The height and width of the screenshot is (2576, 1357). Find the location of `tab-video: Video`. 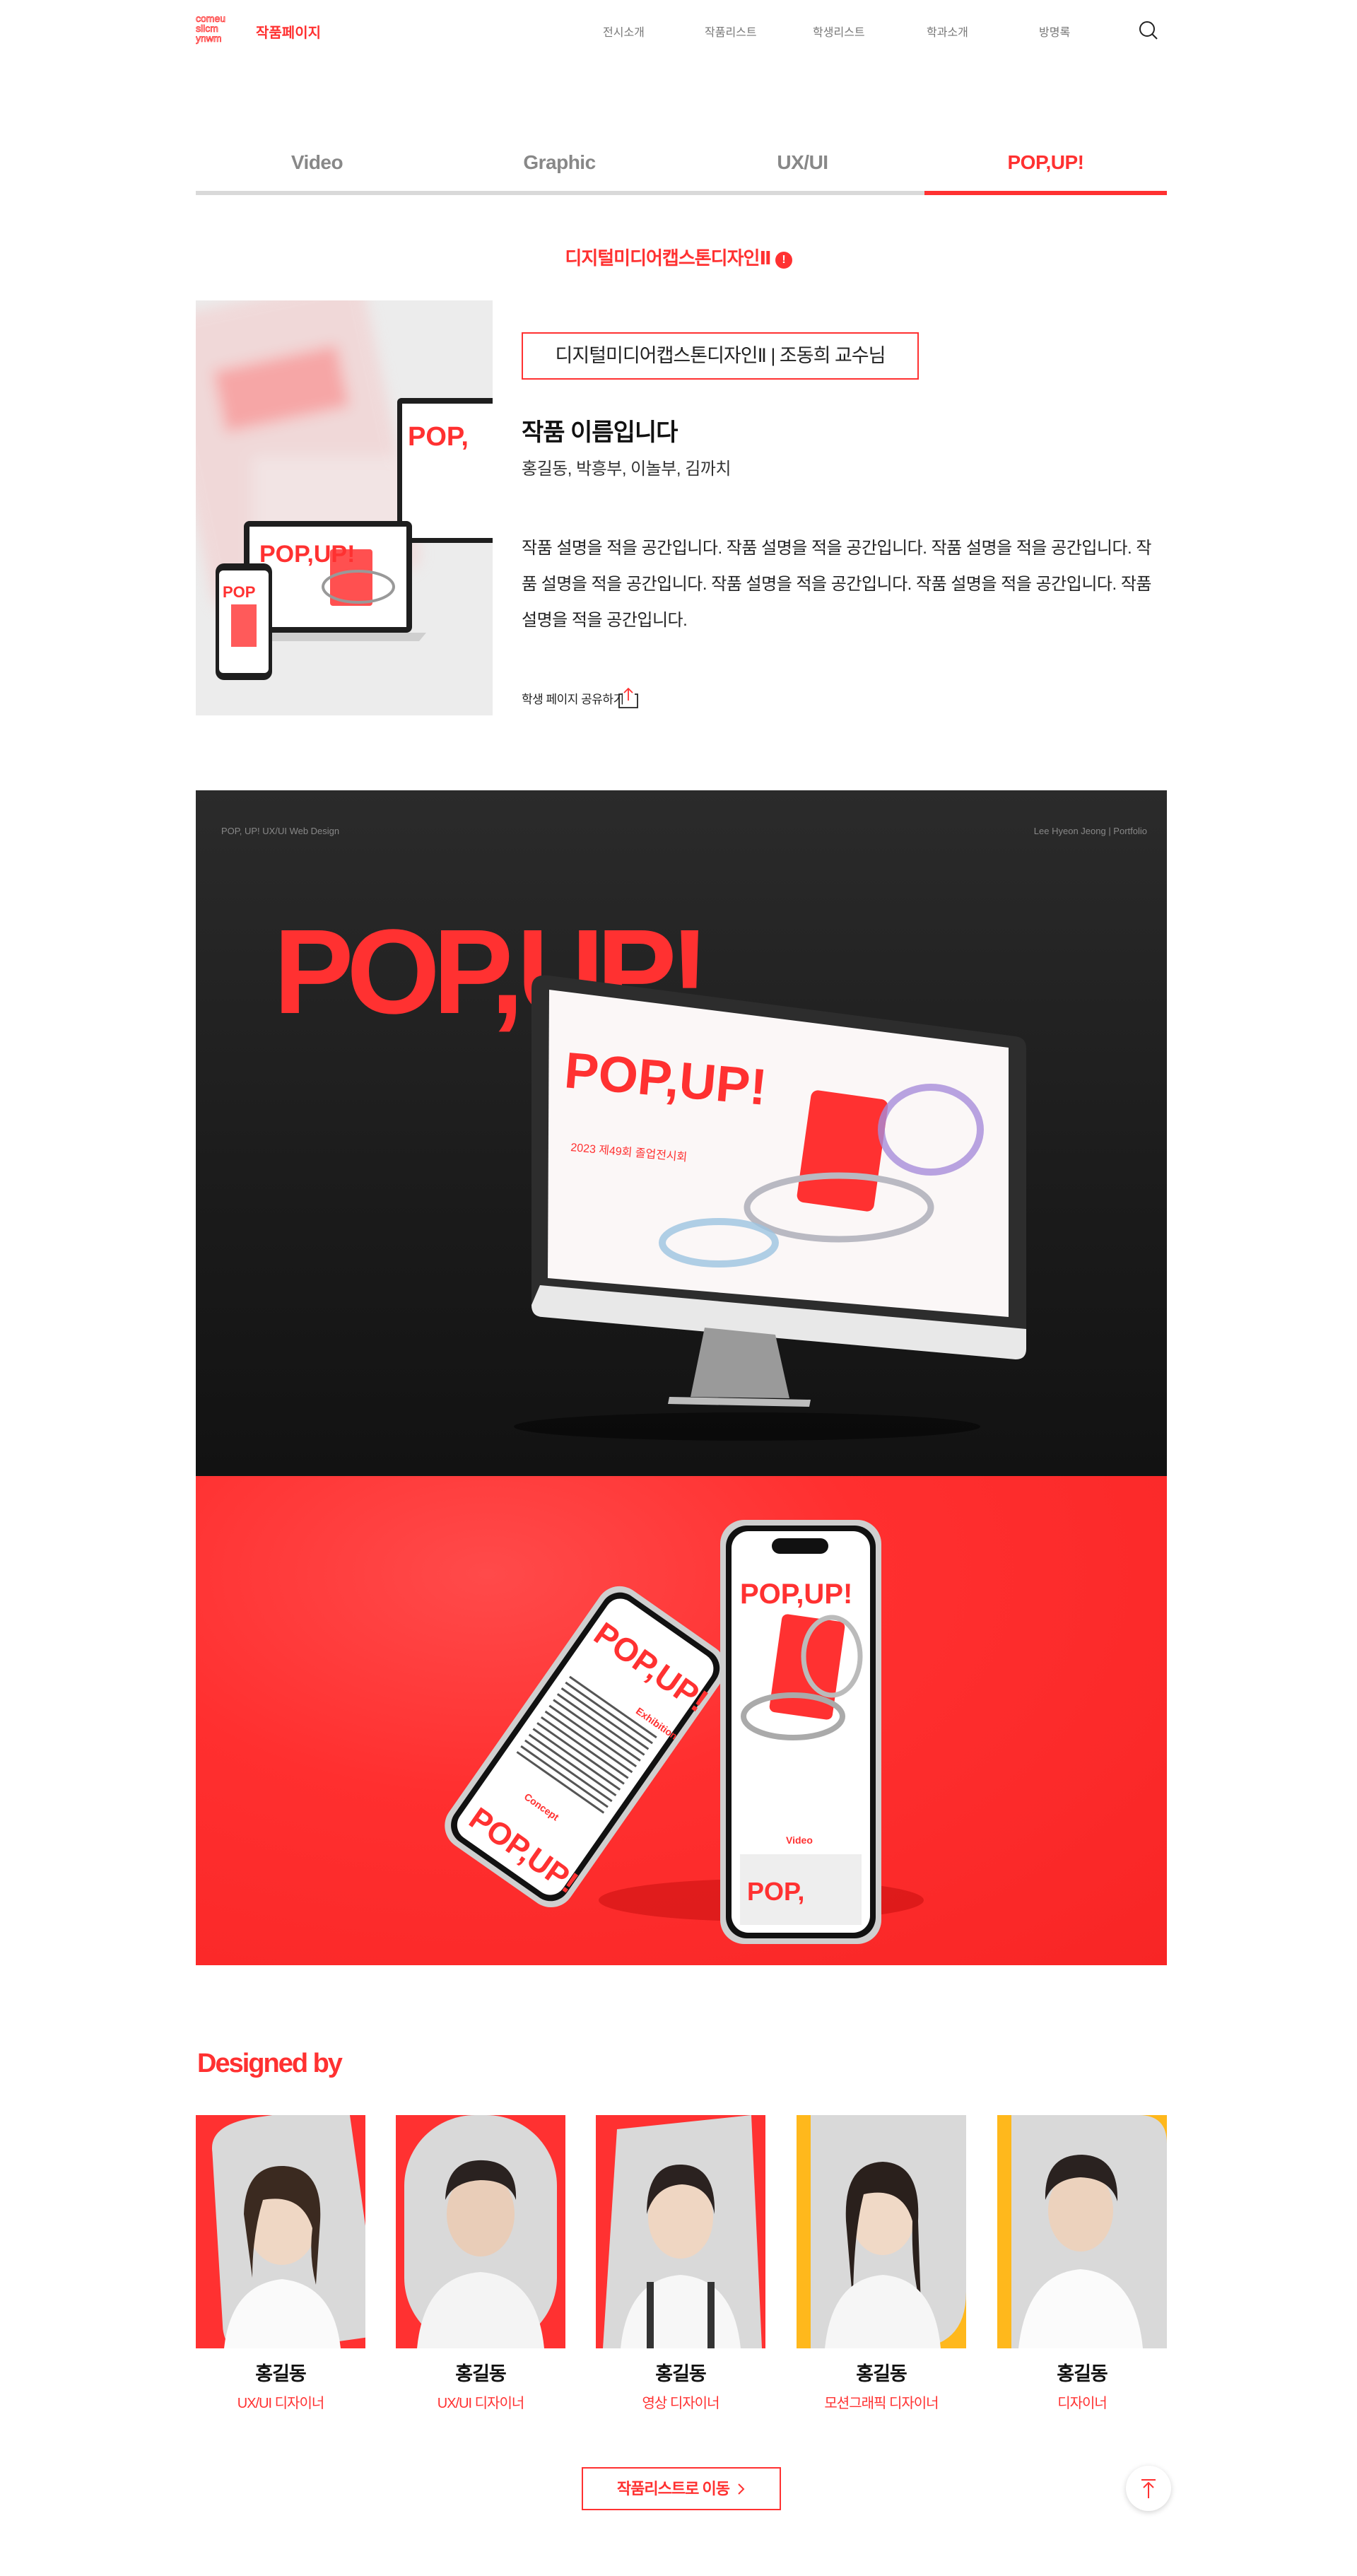

tab-video: Video is located at coordinates (317, 165).